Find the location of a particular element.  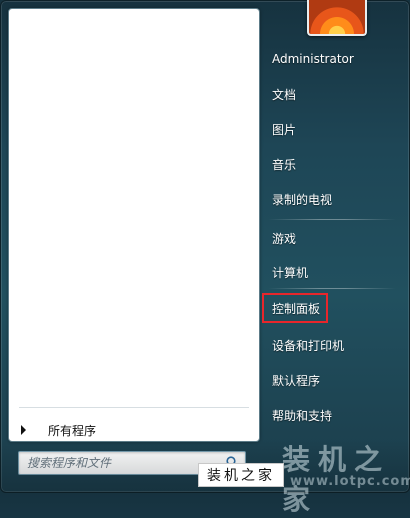

watermark-url: www.lotpc.com is located at coordinates (350, 481).